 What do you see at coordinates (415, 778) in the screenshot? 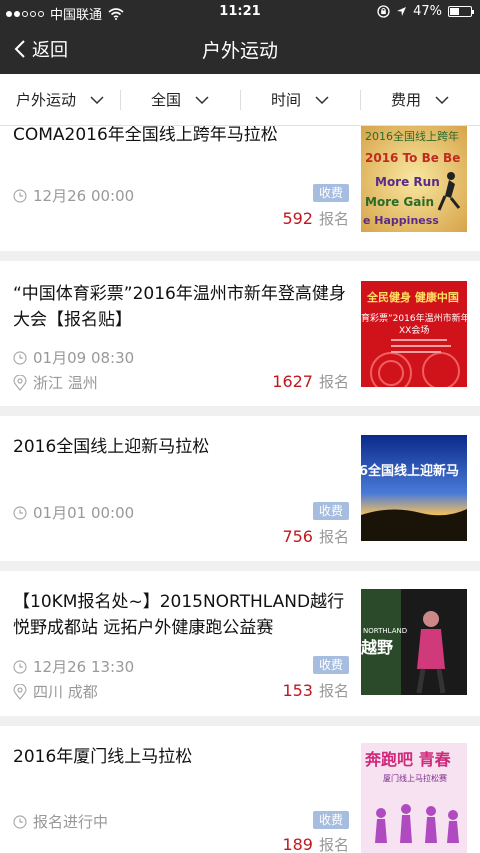
I see `thumb-text: 厦门线上马拉松赛` at bounding box center [415, 778].